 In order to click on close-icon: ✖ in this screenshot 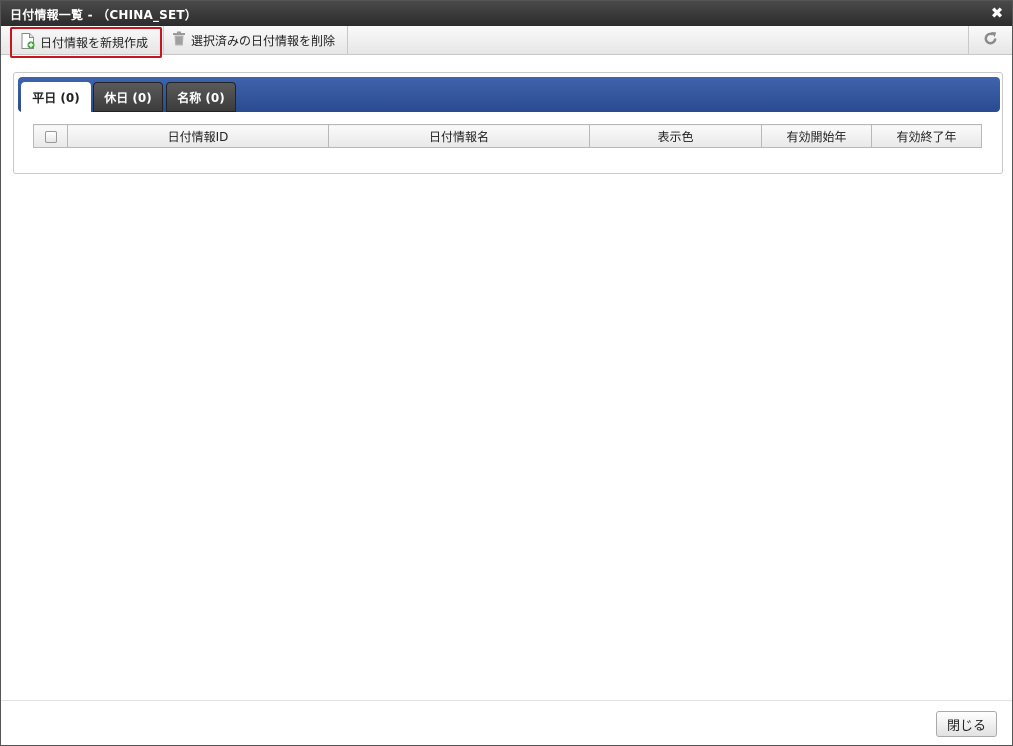, I will do `click(997, 13)`.